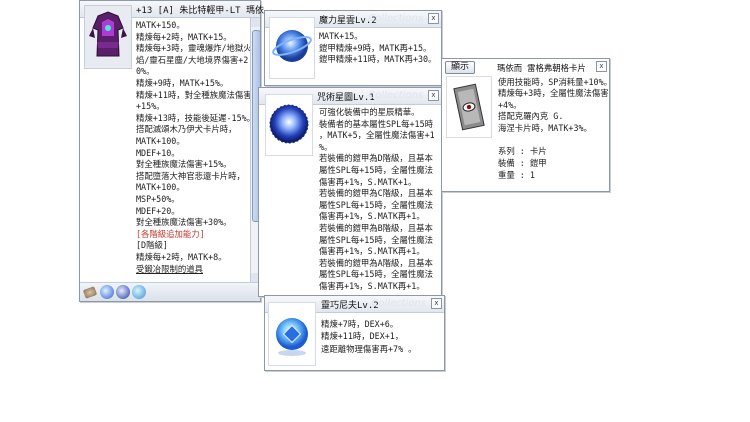 Image resolution: width=750 pixels, height=422 pixels. What do you see at coordinates (90, 292) in the screenshot?
I see `card-slot-icon` at bounding box center [90, 292].